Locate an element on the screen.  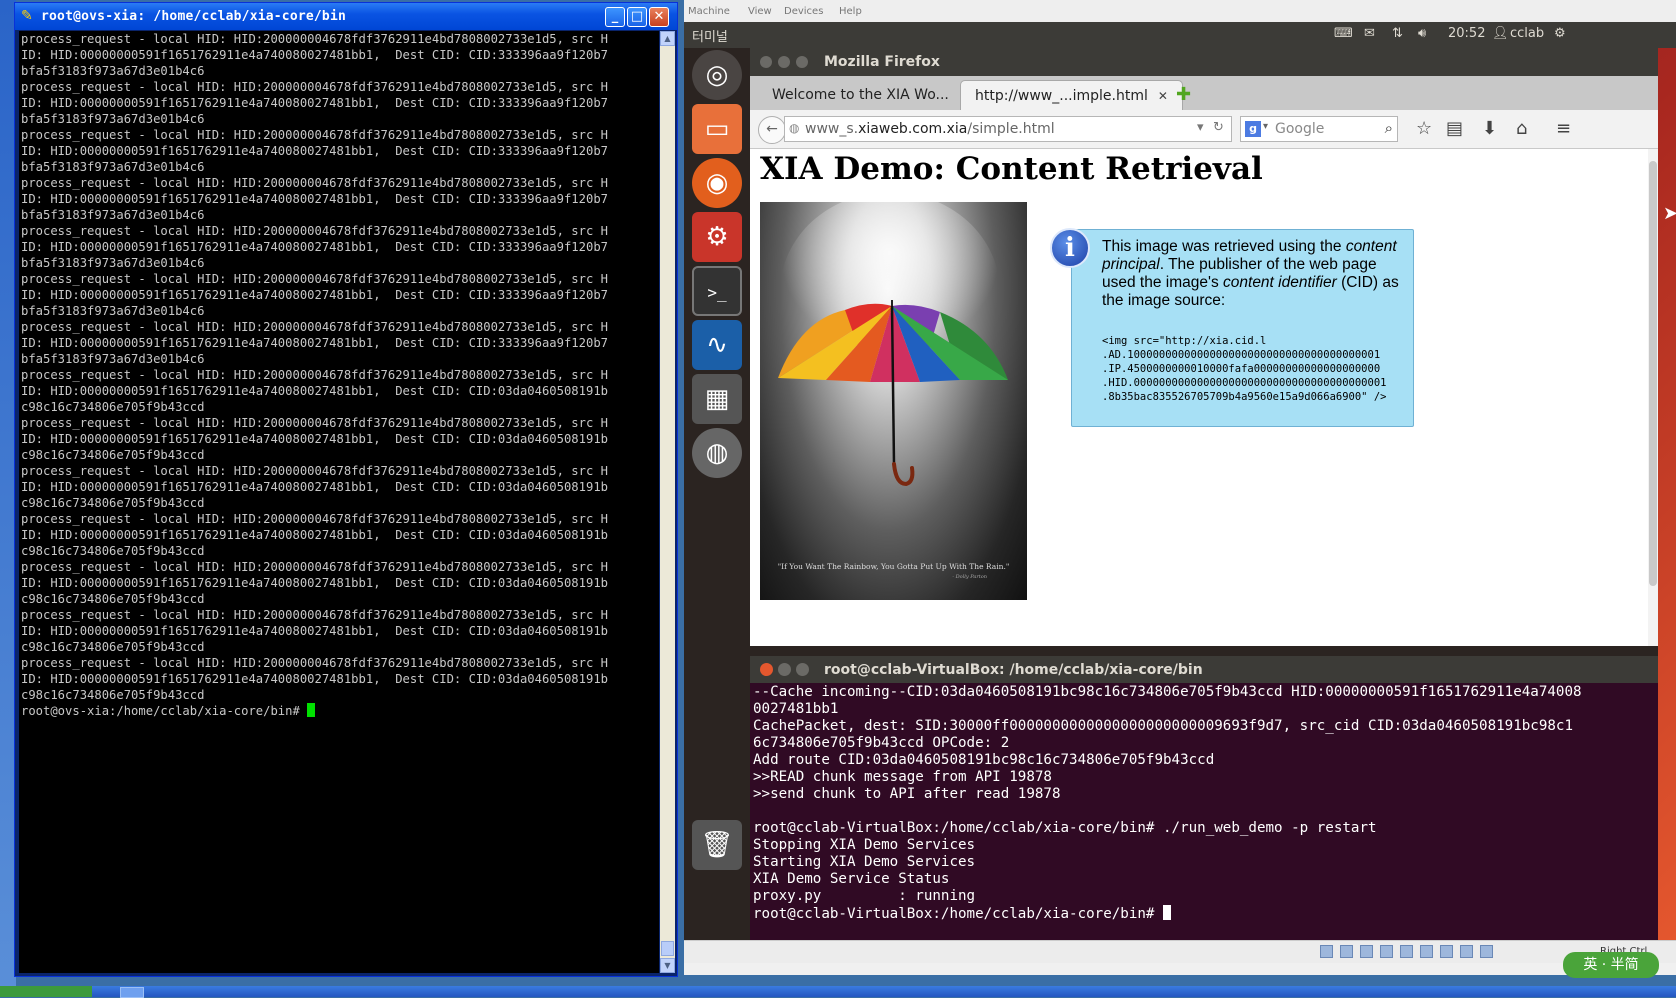
network-status-icon is located at coordinates (1386, 951).